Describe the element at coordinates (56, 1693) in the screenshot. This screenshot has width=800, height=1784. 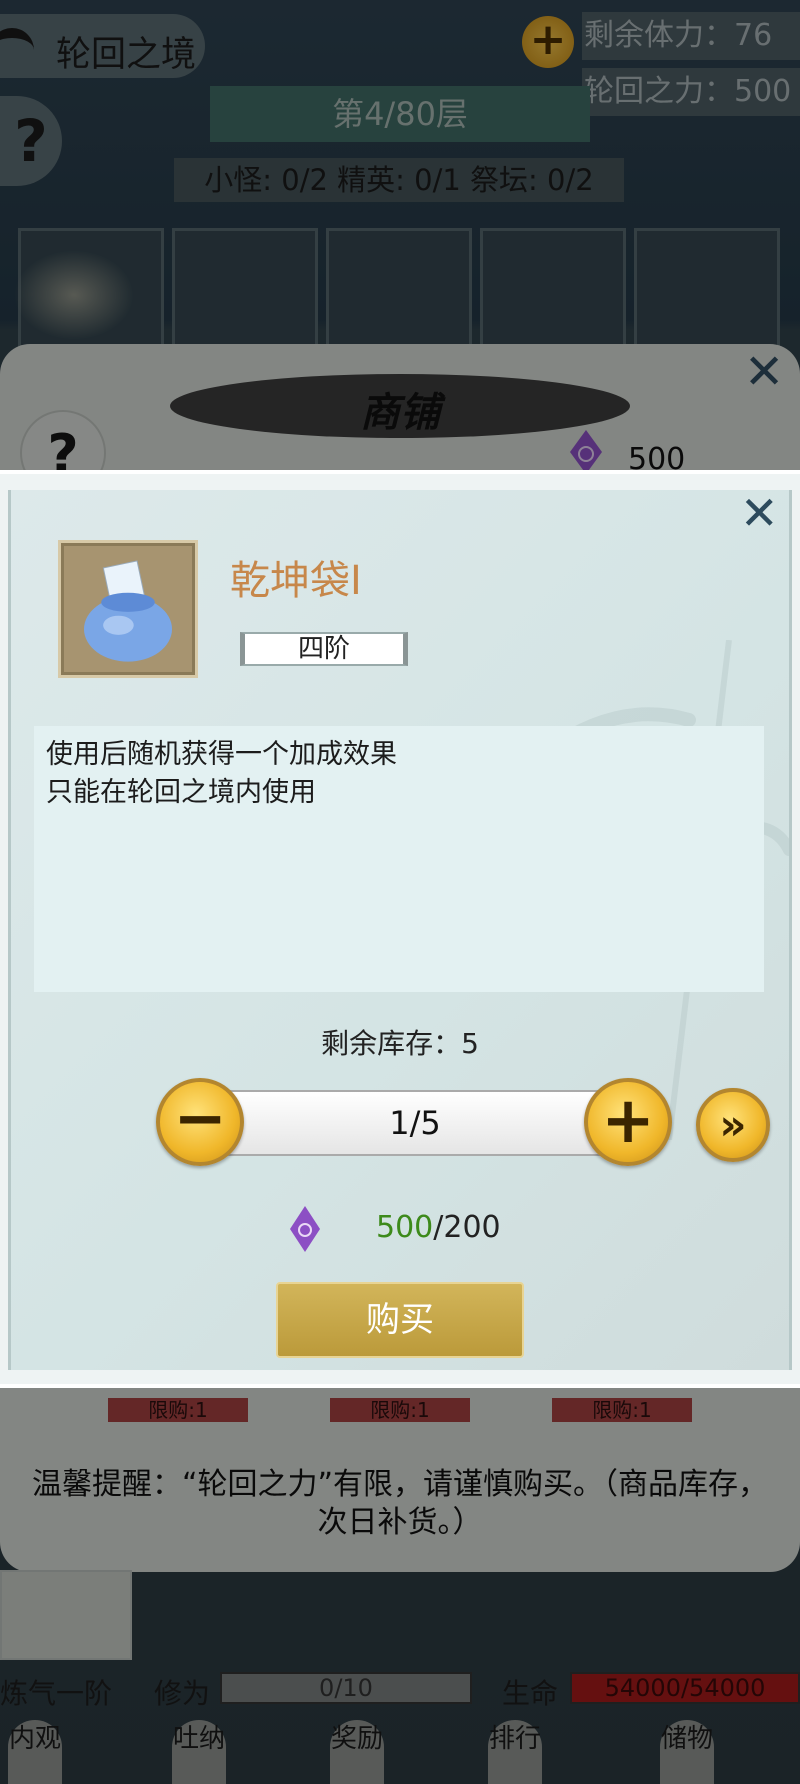
I see `realm-label: 炼气一阶` at that location.